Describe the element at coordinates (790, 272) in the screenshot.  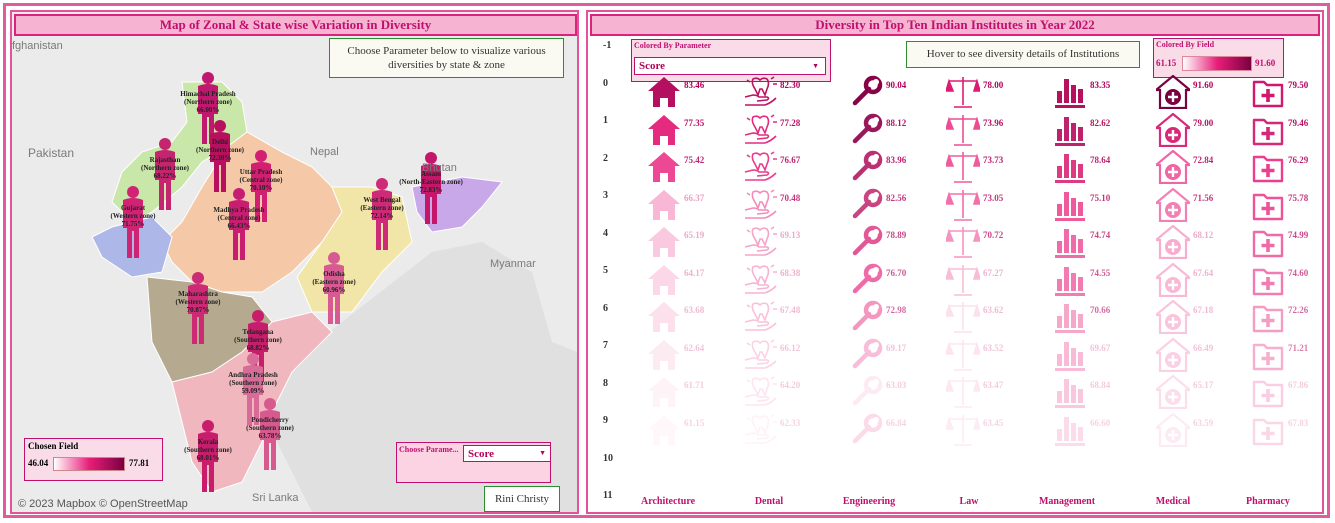
I see `value-label: 68.38` at that location.